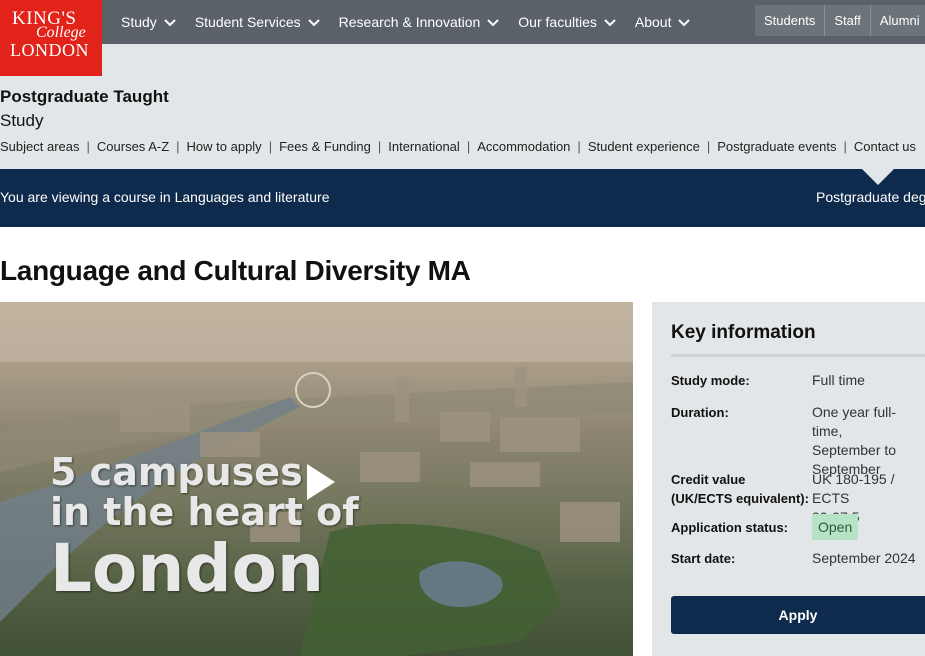 The width and height of the screenshot is (925, 656). Describe the element at coordinates (700, 412) in the screenshot. I see `duration-label: Duration:` at that location.